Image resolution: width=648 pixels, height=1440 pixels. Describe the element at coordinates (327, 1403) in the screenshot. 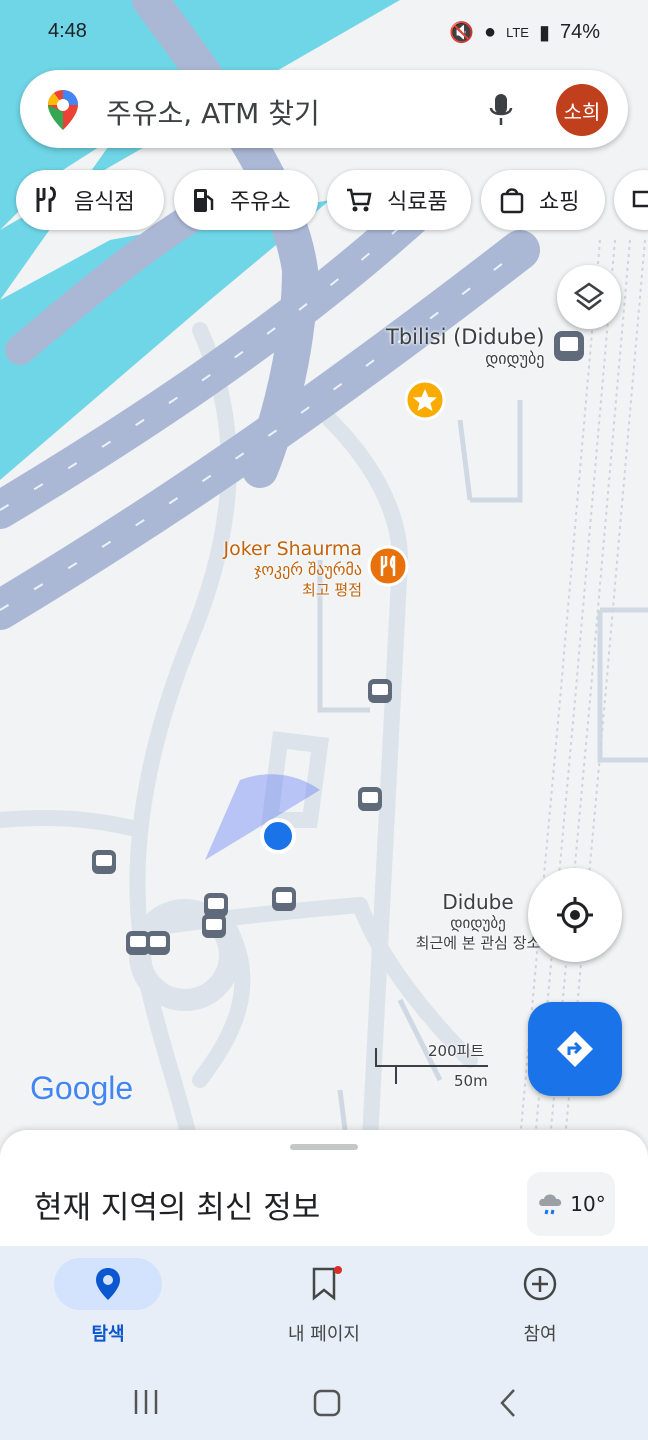

I see `home-icon` at that location.